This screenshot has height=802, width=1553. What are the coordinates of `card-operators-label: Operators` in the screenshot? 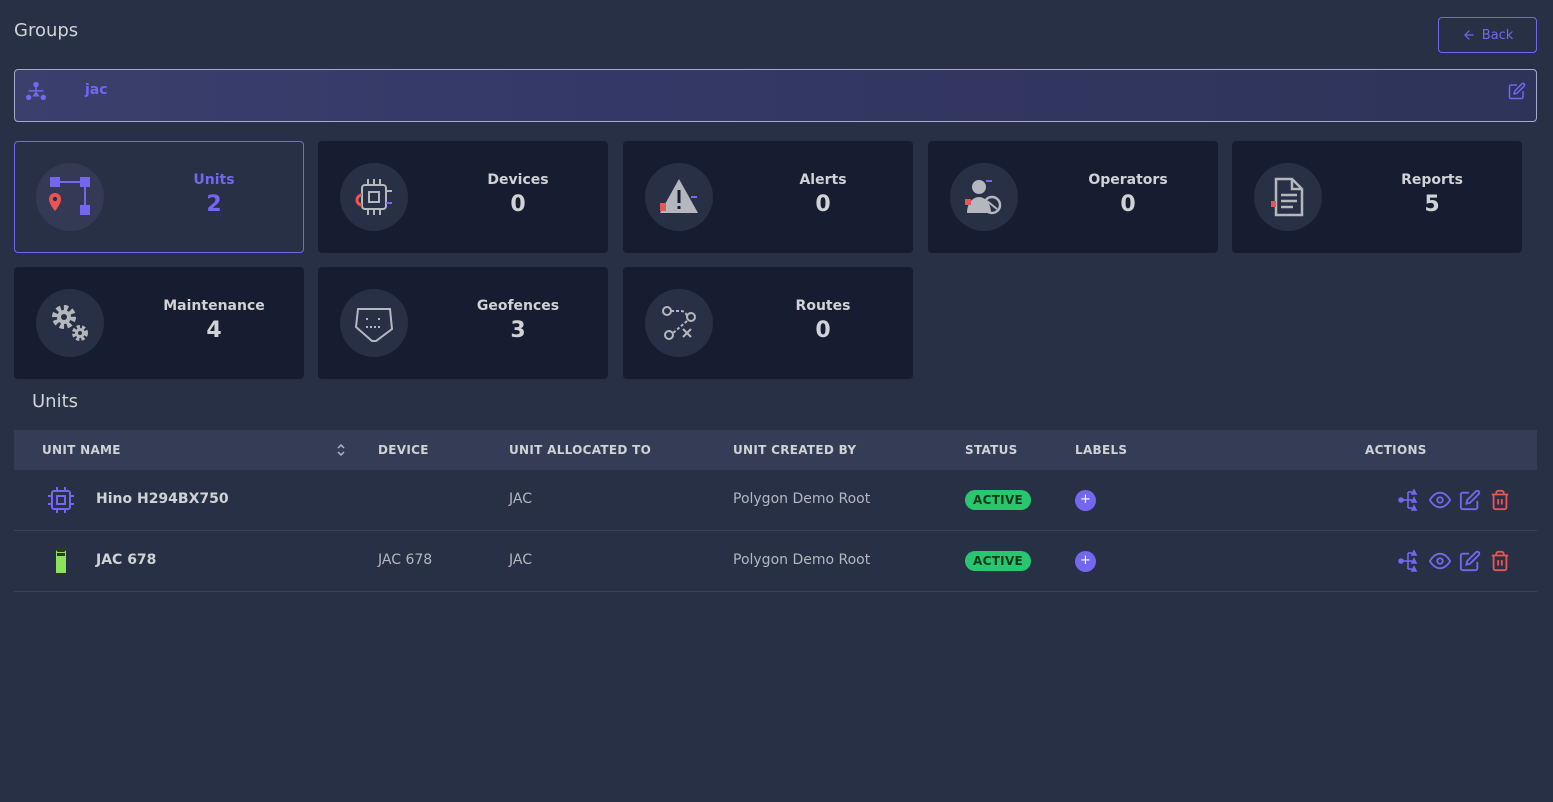 It's located at (1128, 180).